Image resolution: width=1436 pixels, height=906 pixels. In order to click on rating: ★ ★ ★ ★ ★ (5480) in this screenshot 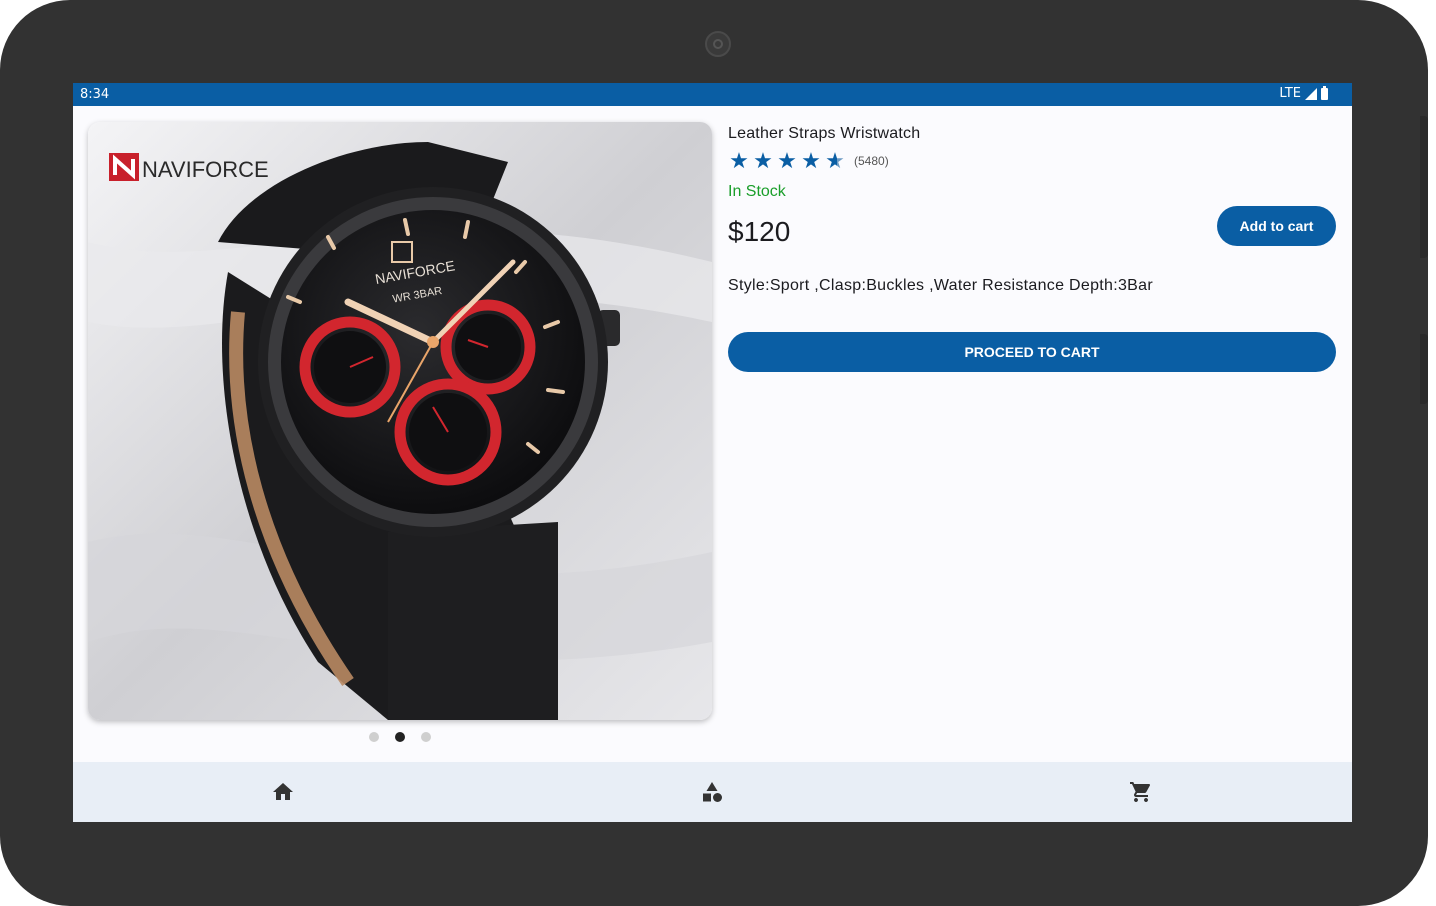, I will do `click(808, 161)`.